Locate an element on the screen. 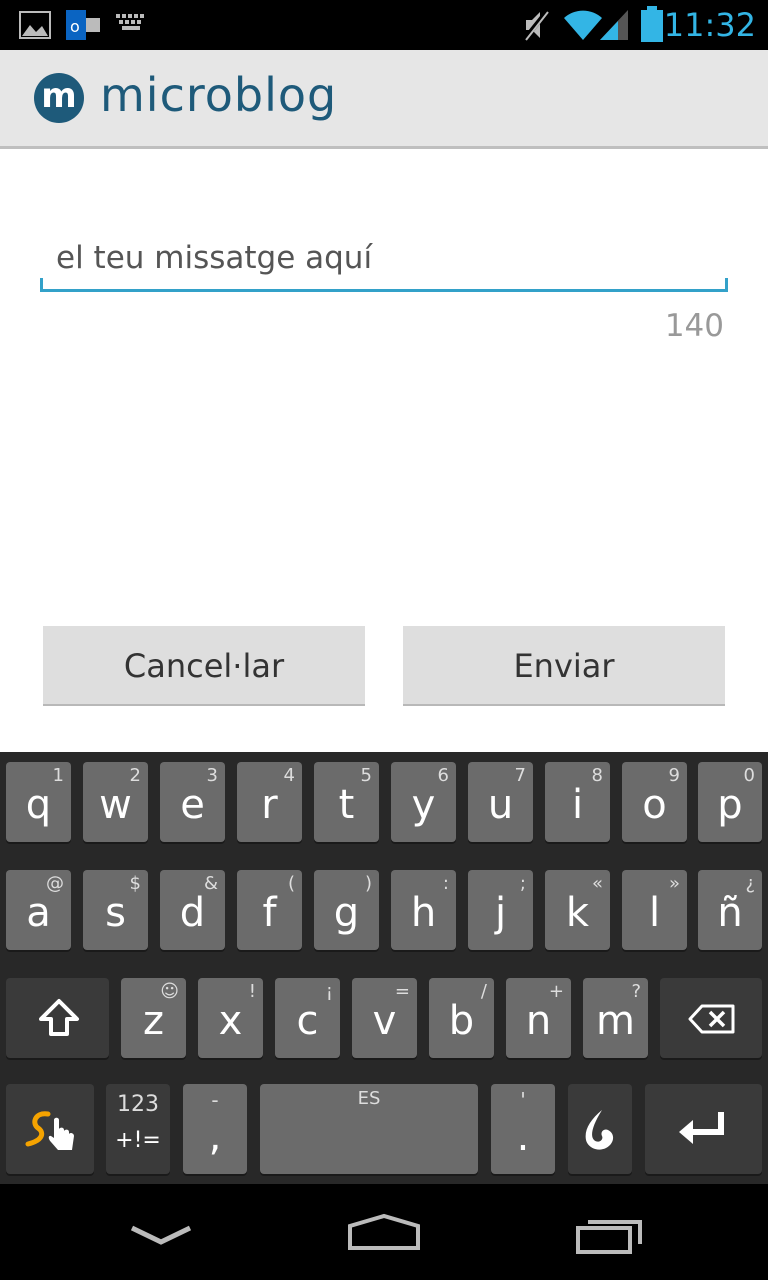  key-o: 9o is located at coordinates (654, 802).